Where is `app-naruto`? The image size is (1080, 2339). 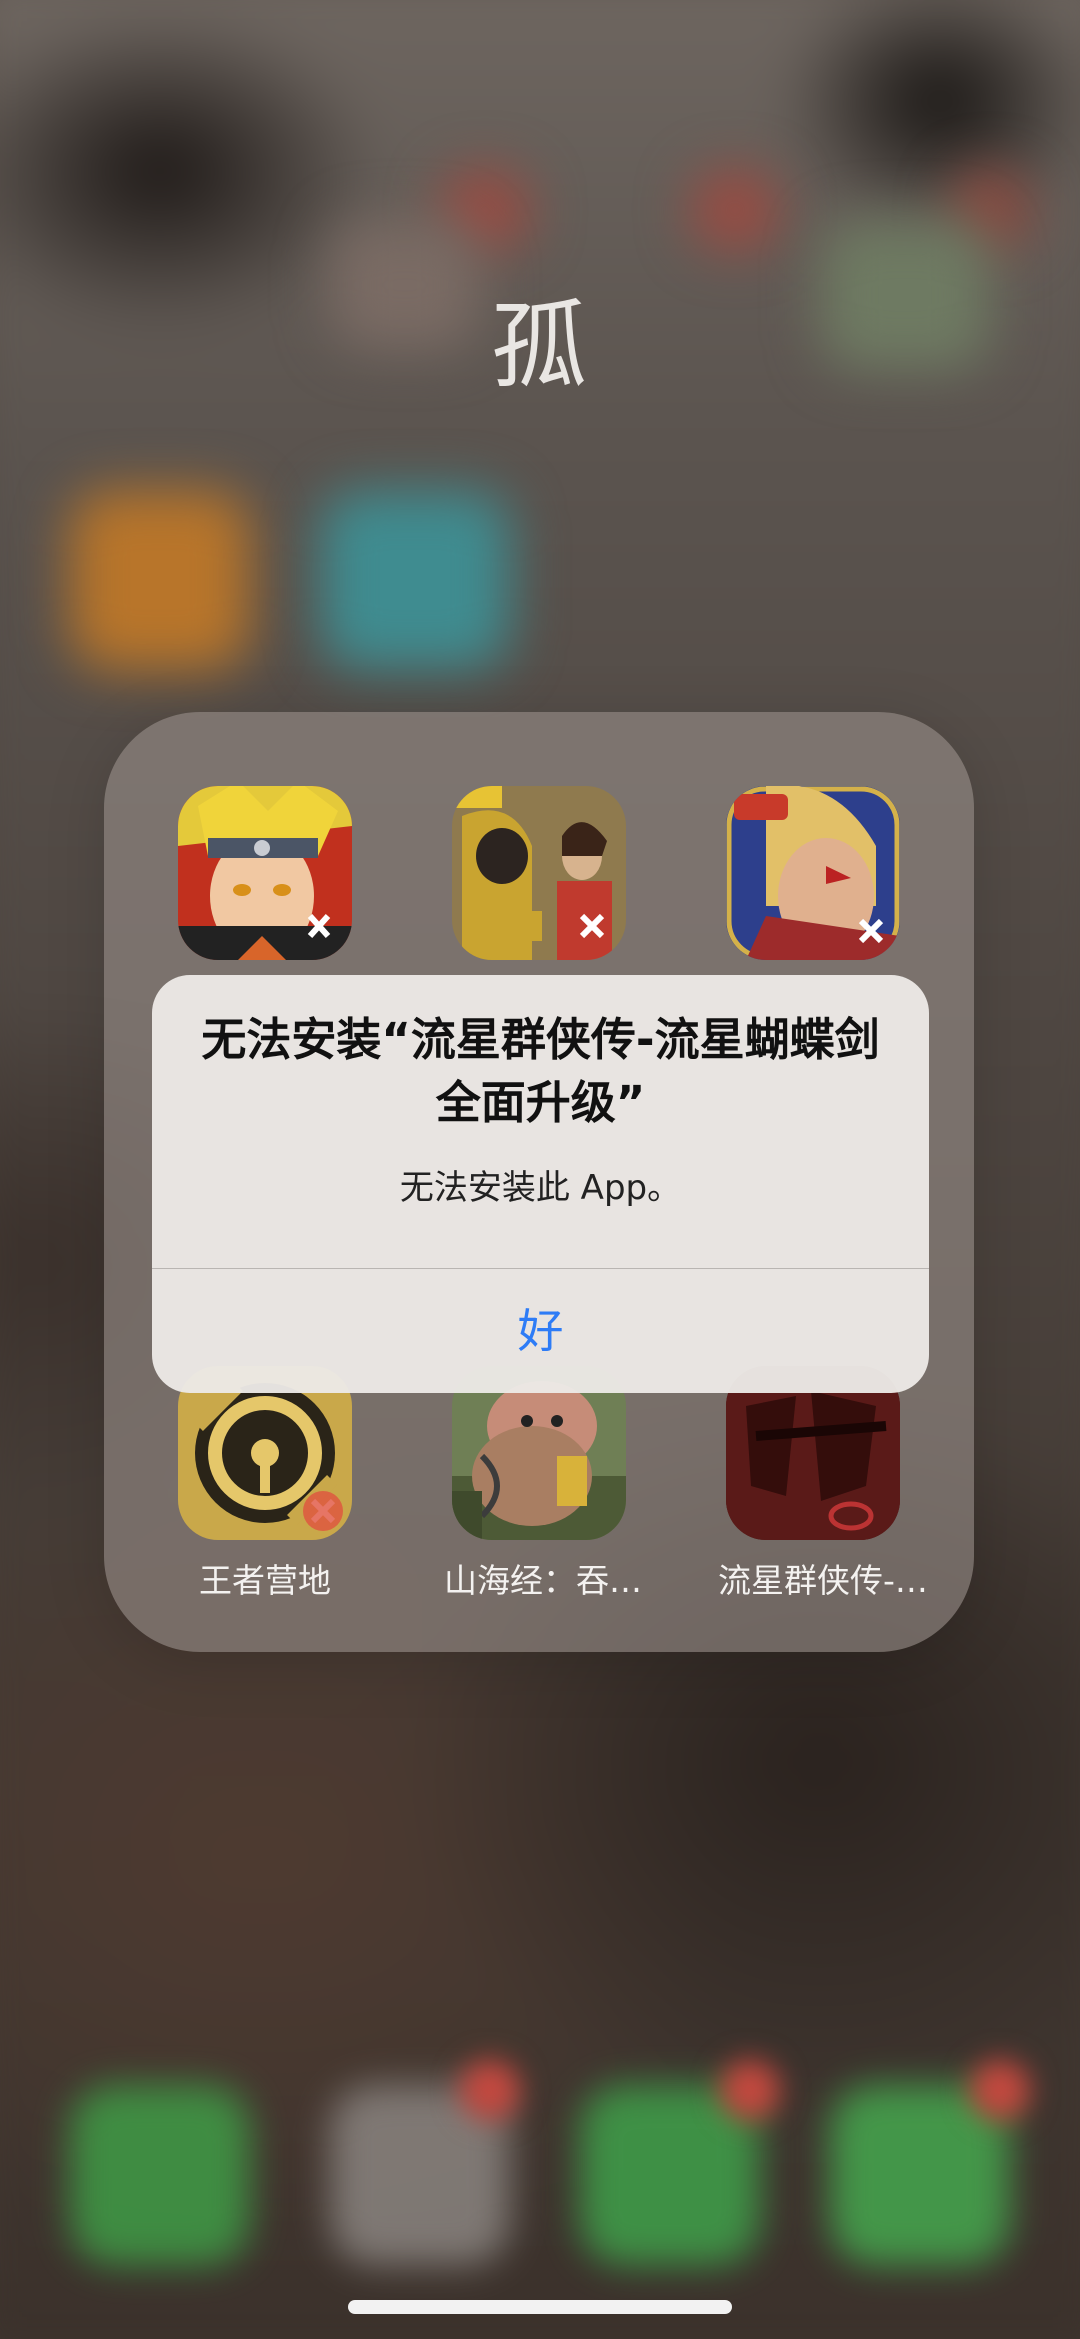
app-naruto is located at coordinates (265, 880).